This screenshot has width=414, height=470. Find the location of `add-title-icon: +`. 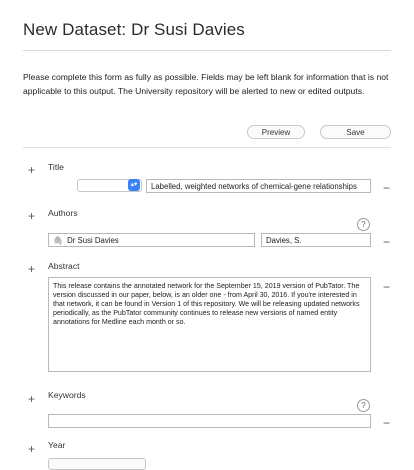

add-title-icon: + is located at coordinates (31, 170).